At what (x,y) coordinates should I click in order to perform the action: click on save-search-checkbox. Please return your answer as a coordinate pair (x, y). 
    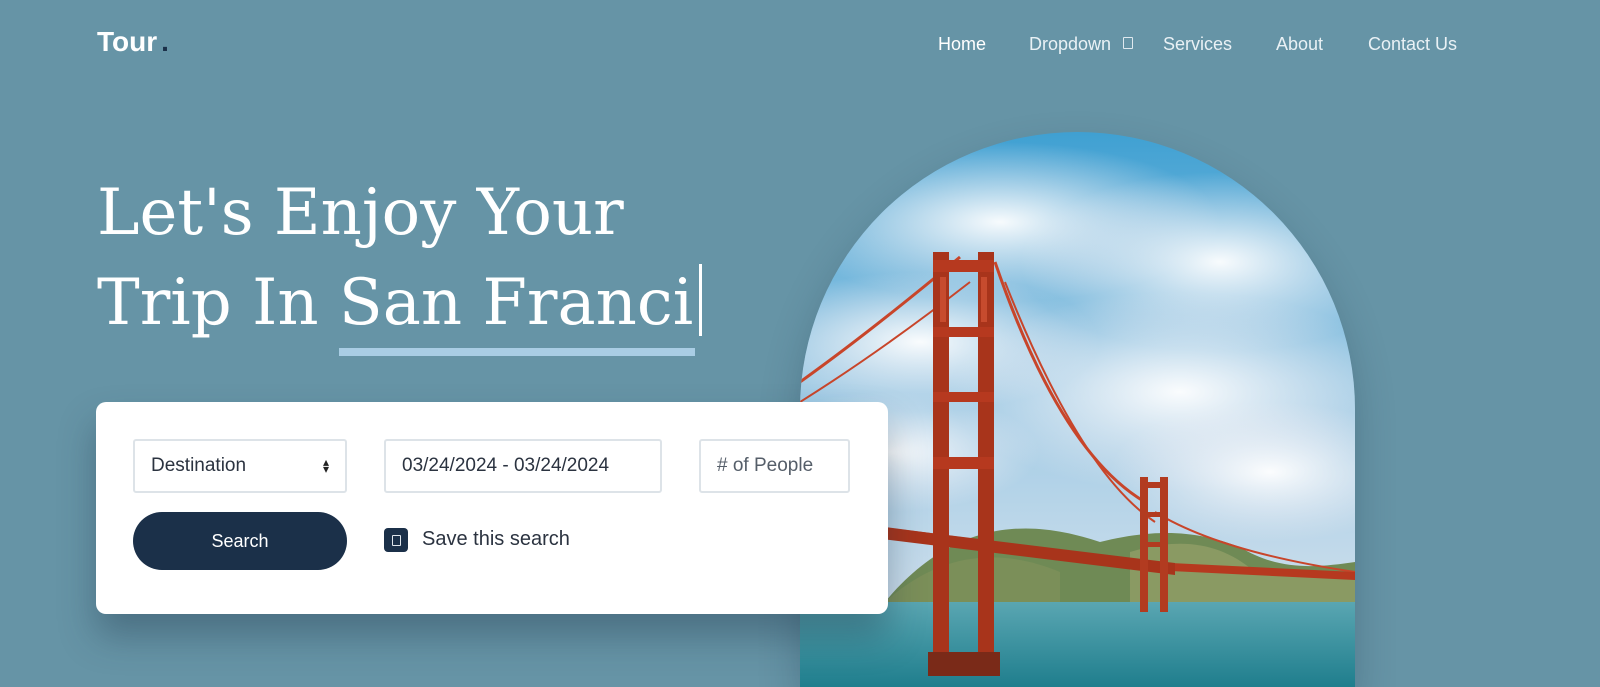
    Looking at the image, I should click on (396, 540).